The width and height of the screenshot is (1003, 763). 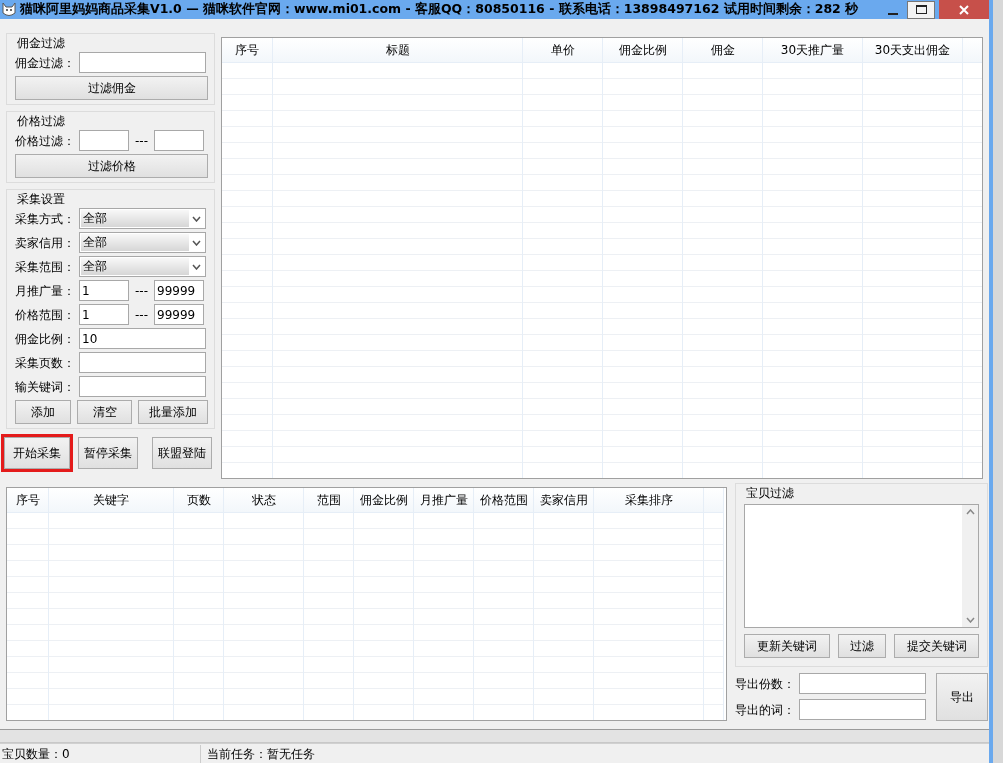 What do you see at coordinates (962, 697) in the screenshot?
I see `export-button: 导出` at bounding box center [962, 697].